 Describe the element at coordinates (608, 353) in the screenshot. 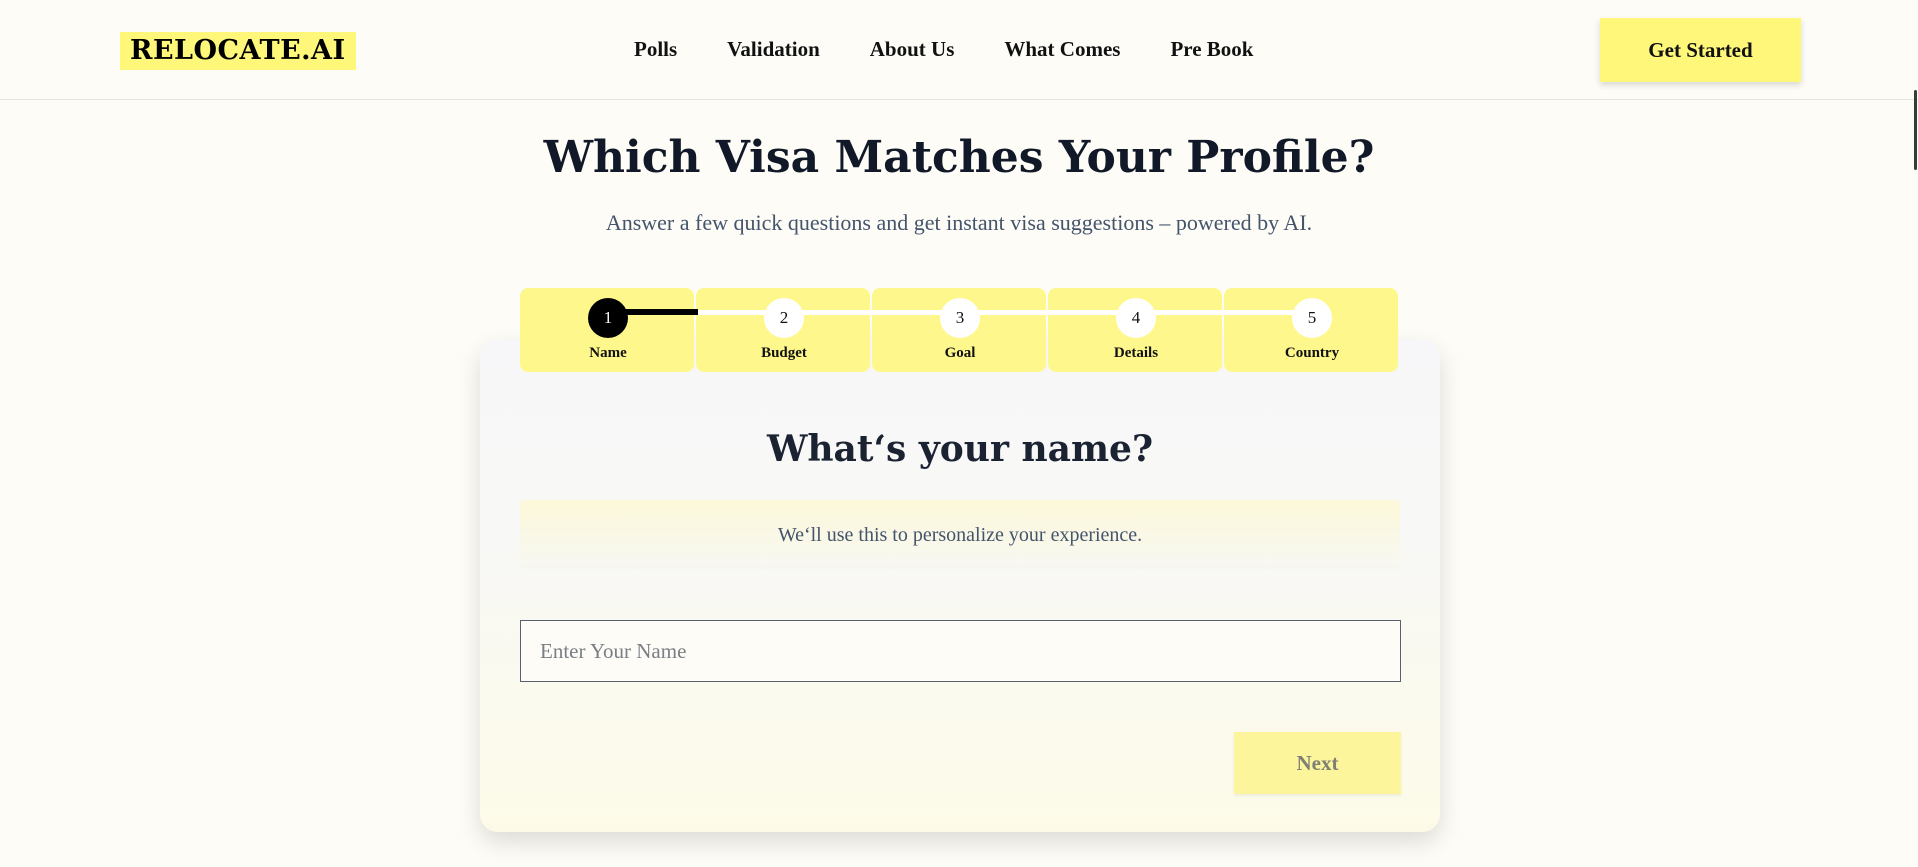

I see `step-label-name: Name` at that location.